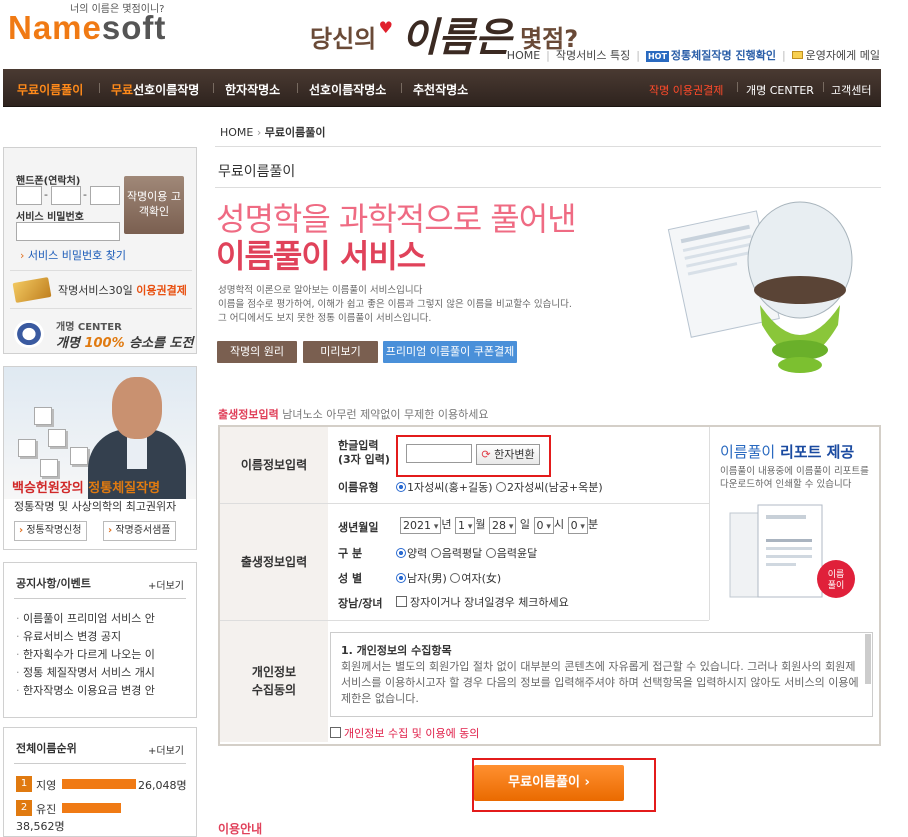 This screenshot has width=908, height=837. Describe the element at coordinates (50, 531) in the screenshot. I see `traditional-naming-apply-button: › 정통작명신청` at that location.